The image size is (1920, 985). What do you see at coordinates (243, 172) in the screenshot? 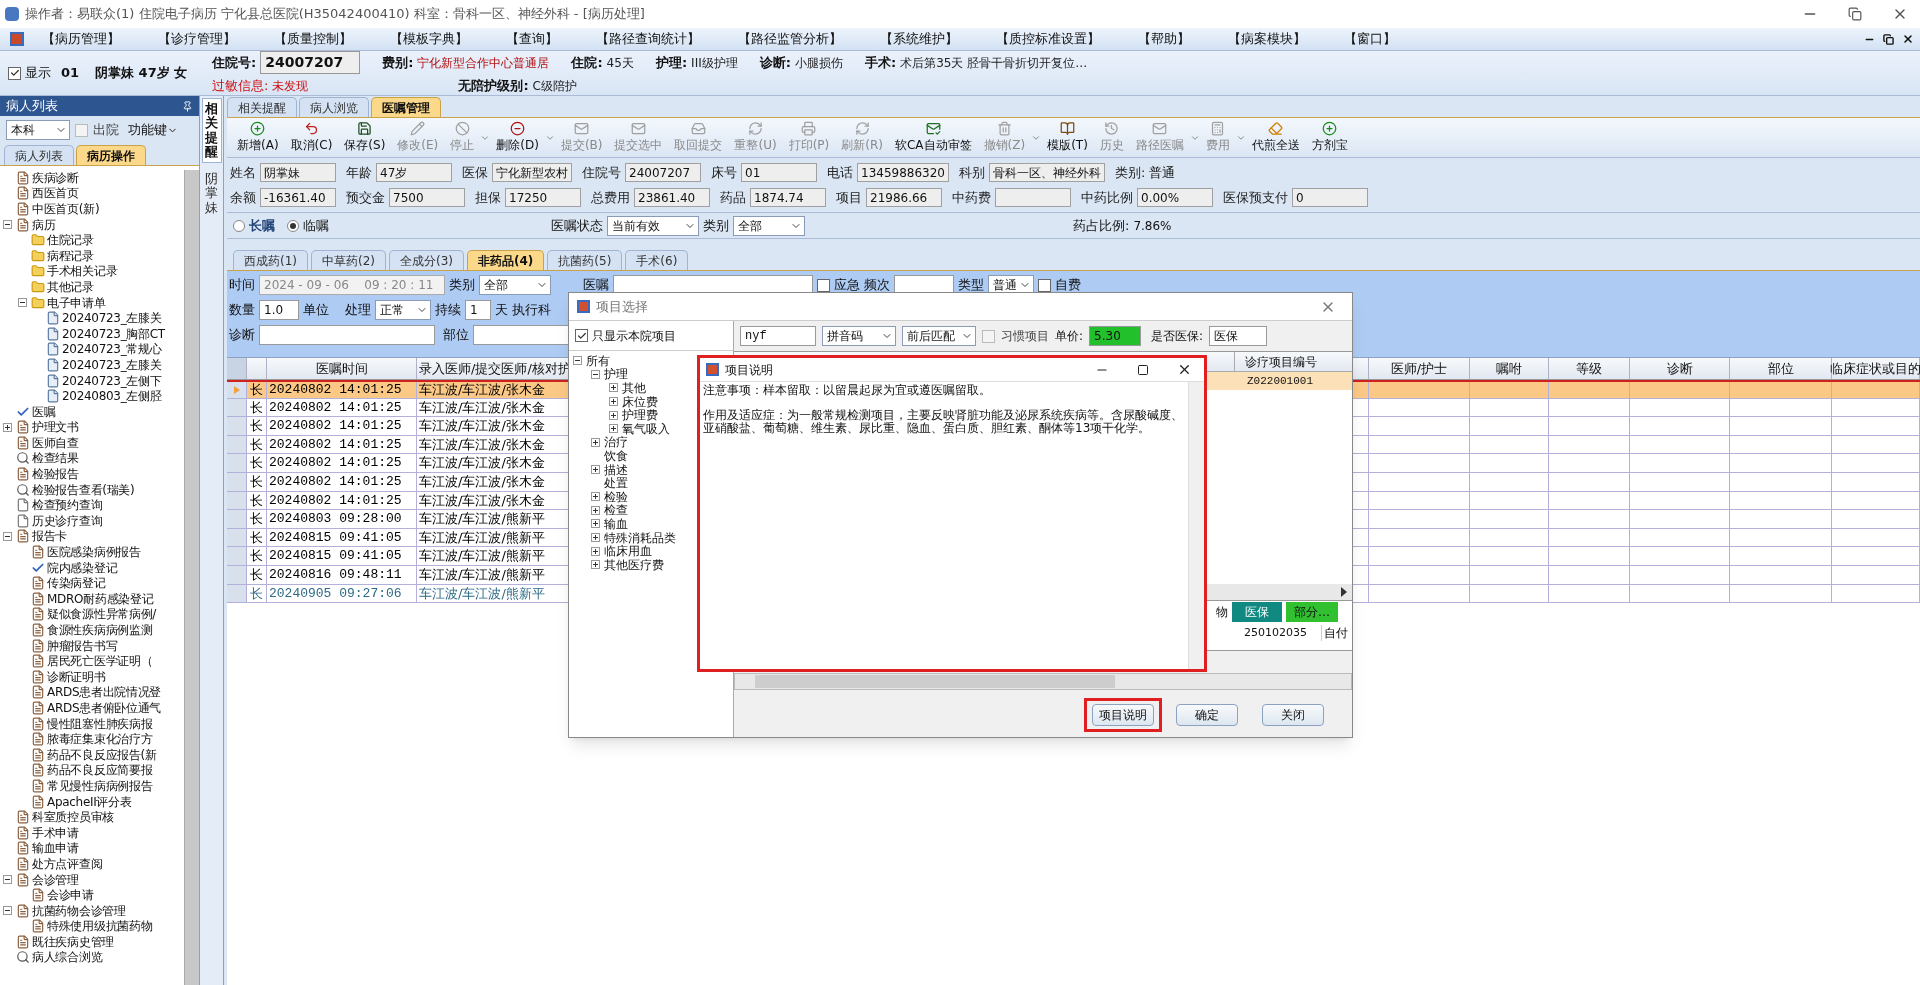
I see `info-label: 姓名` at bounding box center [243, 172].